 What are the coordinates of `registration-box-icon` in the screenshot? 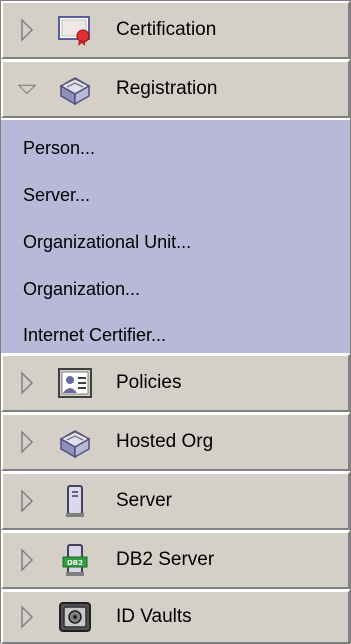 It's located at (75, 89).